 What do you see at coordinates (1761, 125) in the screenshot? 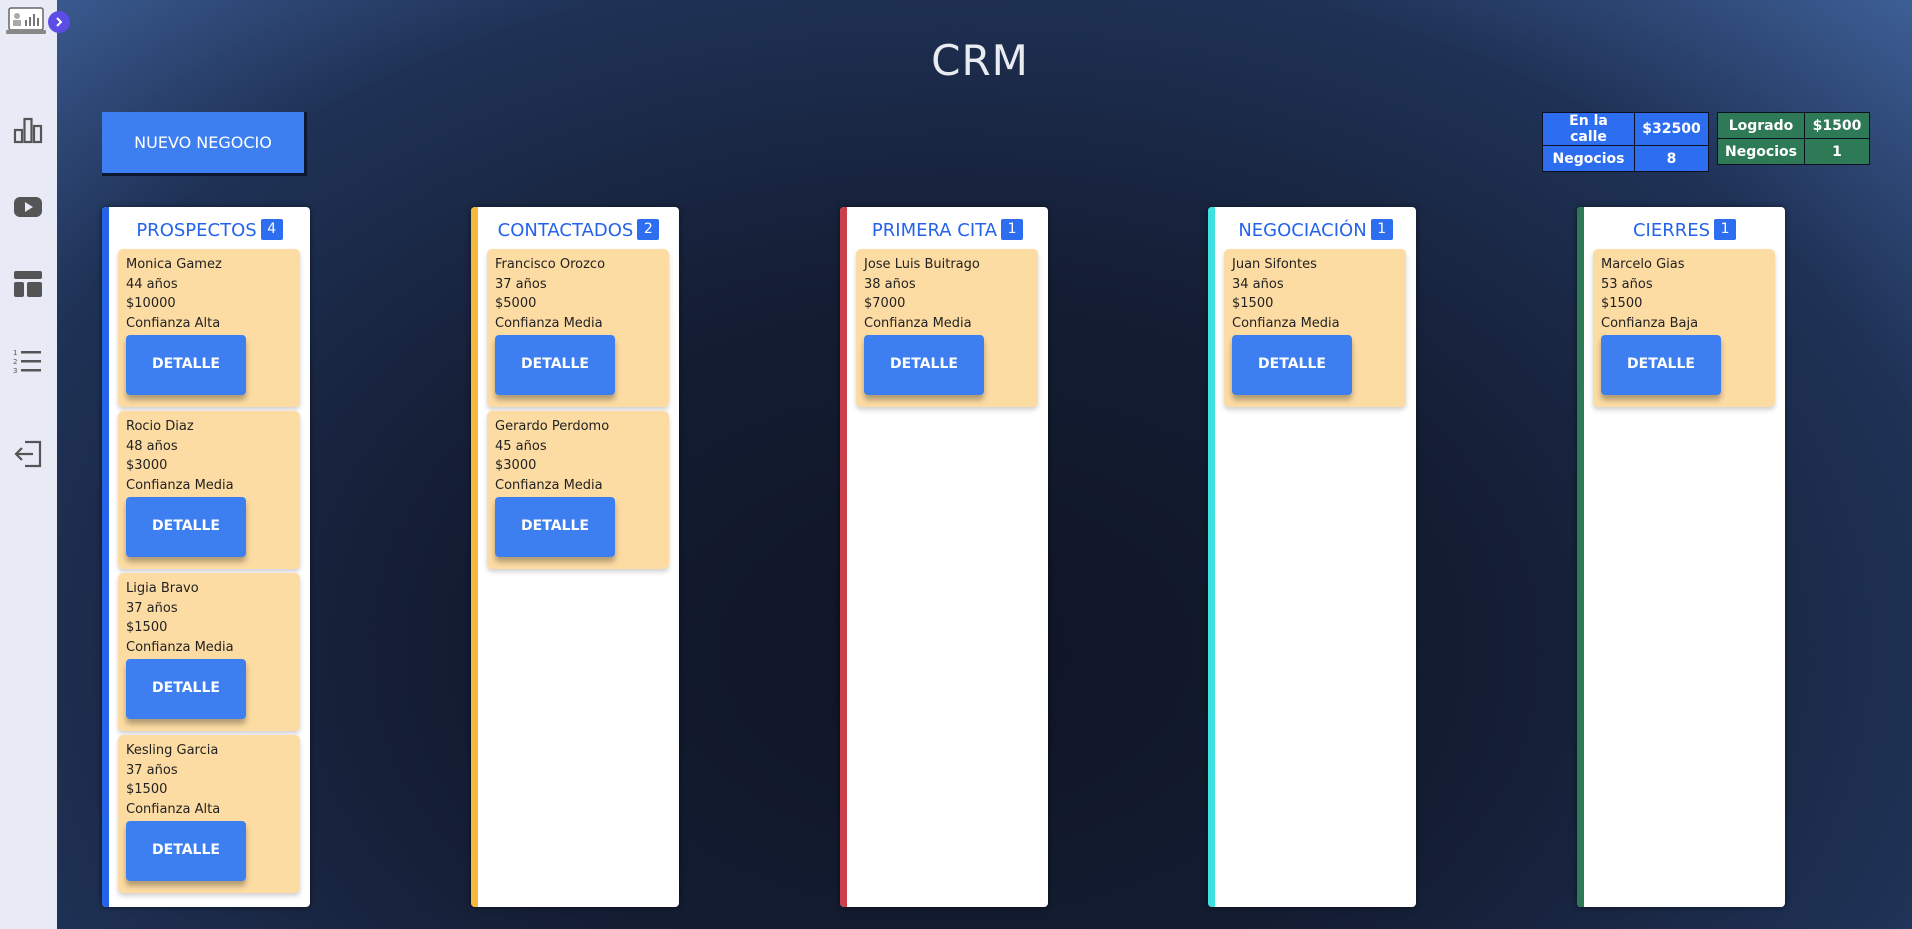
I see `achieved-label: Logrado` at bounding box center [1761, 125].